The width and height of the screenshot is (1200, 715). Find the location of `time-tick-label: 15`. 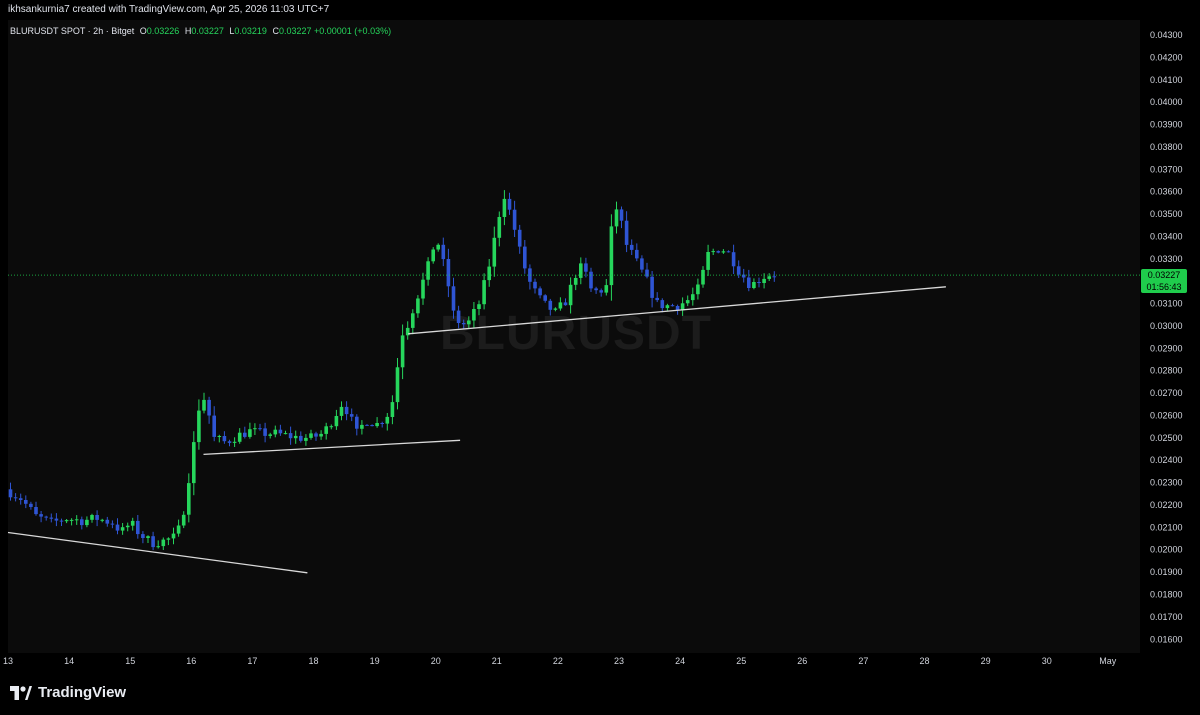

time-tick-label: 15 is located at coordinates (130, 661).